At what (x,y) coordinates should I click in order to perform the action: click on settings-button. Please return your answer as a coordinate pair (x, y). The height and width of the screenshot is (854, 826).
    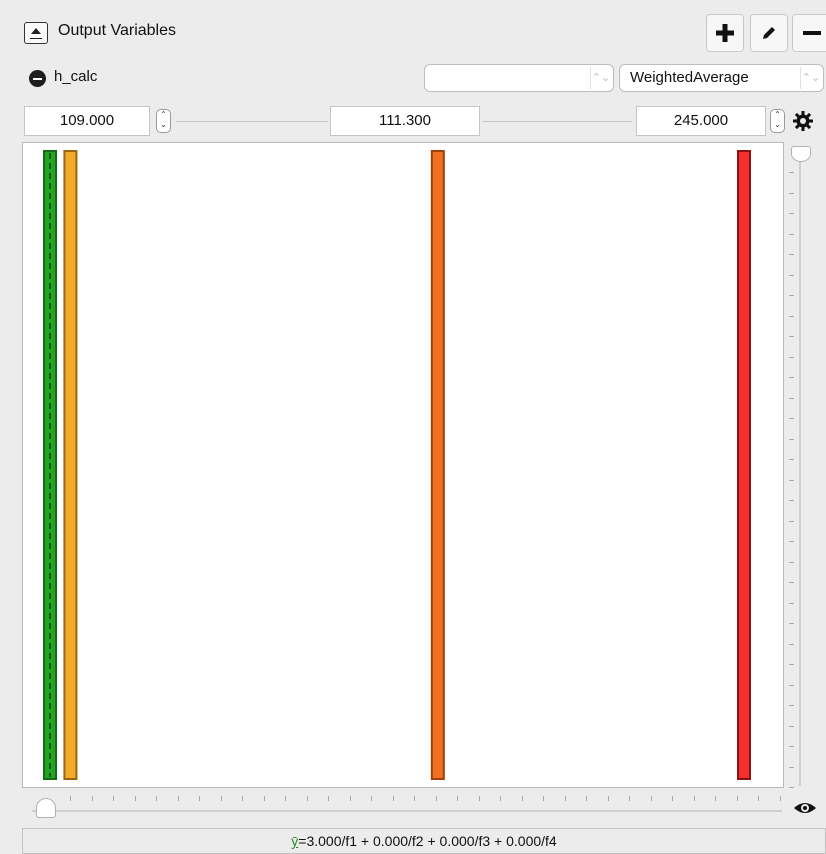
    Looking at the image, I should click on (803, 121).